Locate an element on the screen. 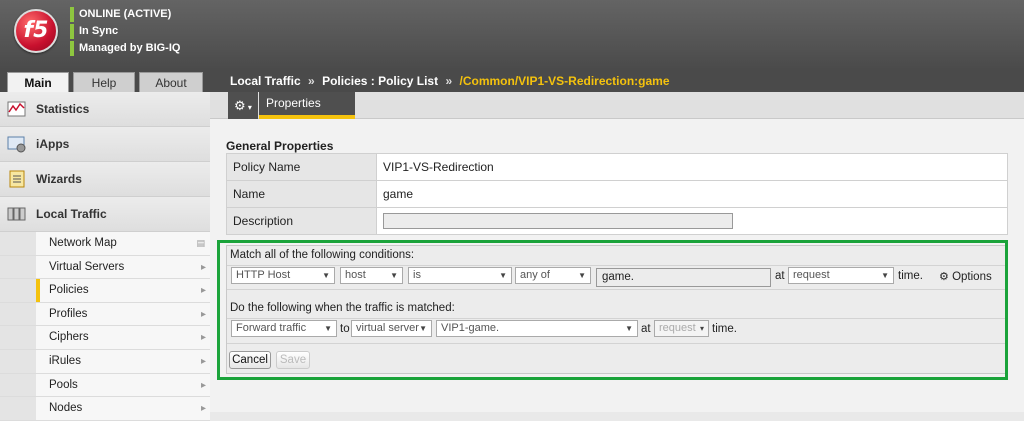  statistics-icon is located at coordinates (16, 109).